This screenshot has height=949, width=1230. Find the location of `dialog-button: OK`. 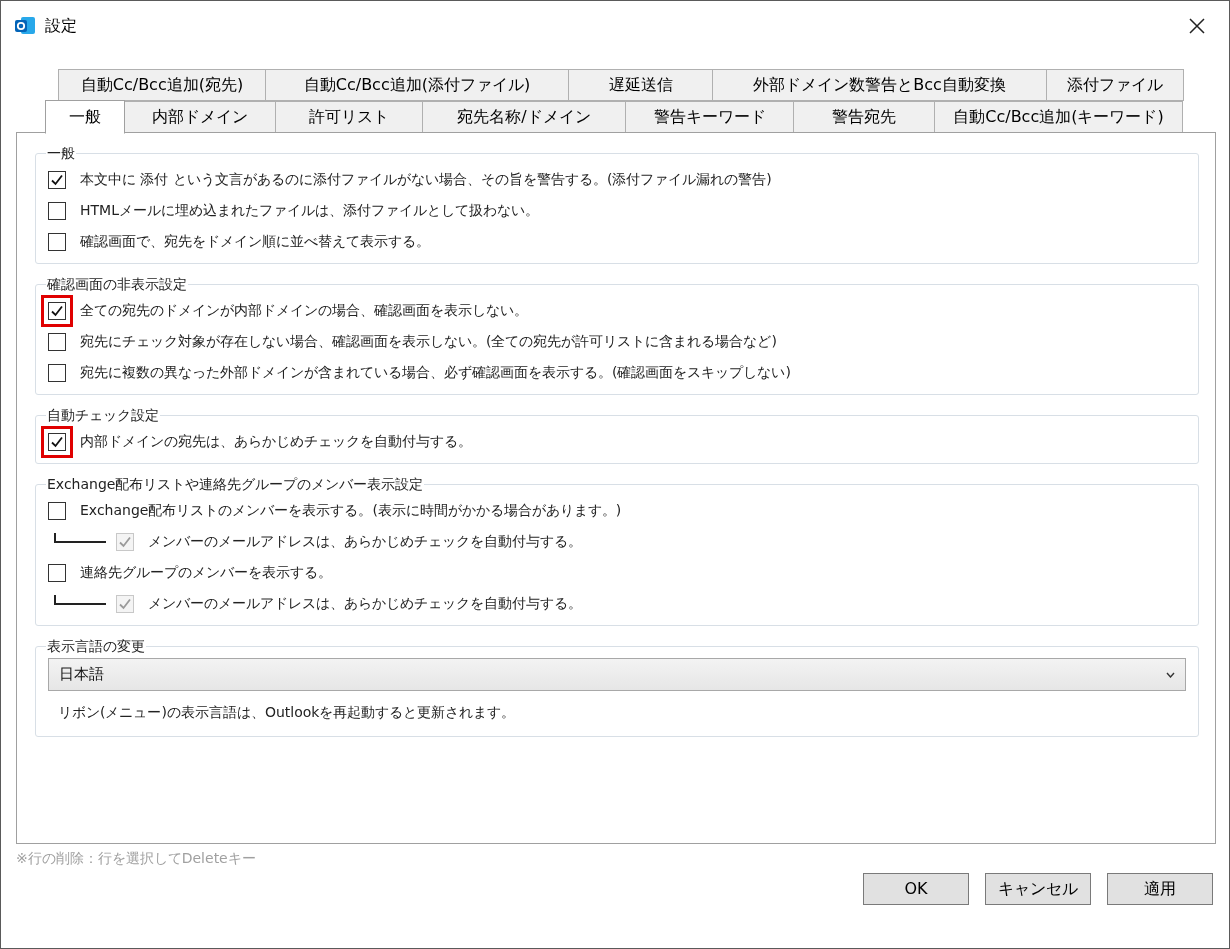

dialog-button: OK is located at coordinates (916, 889).